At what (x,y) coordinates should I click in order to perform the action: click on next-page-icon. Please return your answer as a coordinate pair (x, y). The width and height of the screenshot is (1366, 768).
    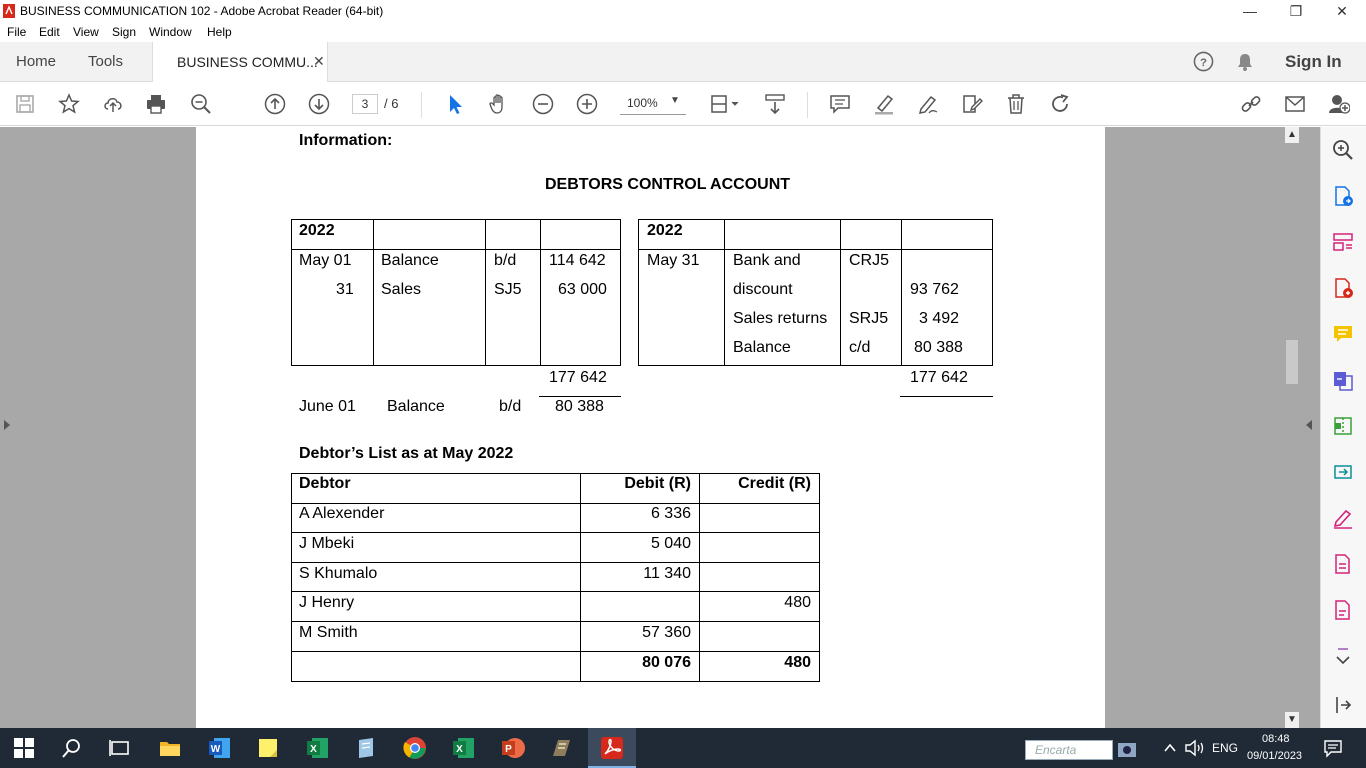
    Looking at the image, I should click on (319, 104).